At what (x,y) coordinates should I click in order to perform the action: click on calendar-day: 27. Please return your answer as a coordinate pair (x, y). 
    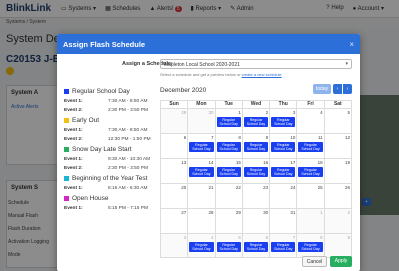
    Looking at the image, I should click on (174, 221).